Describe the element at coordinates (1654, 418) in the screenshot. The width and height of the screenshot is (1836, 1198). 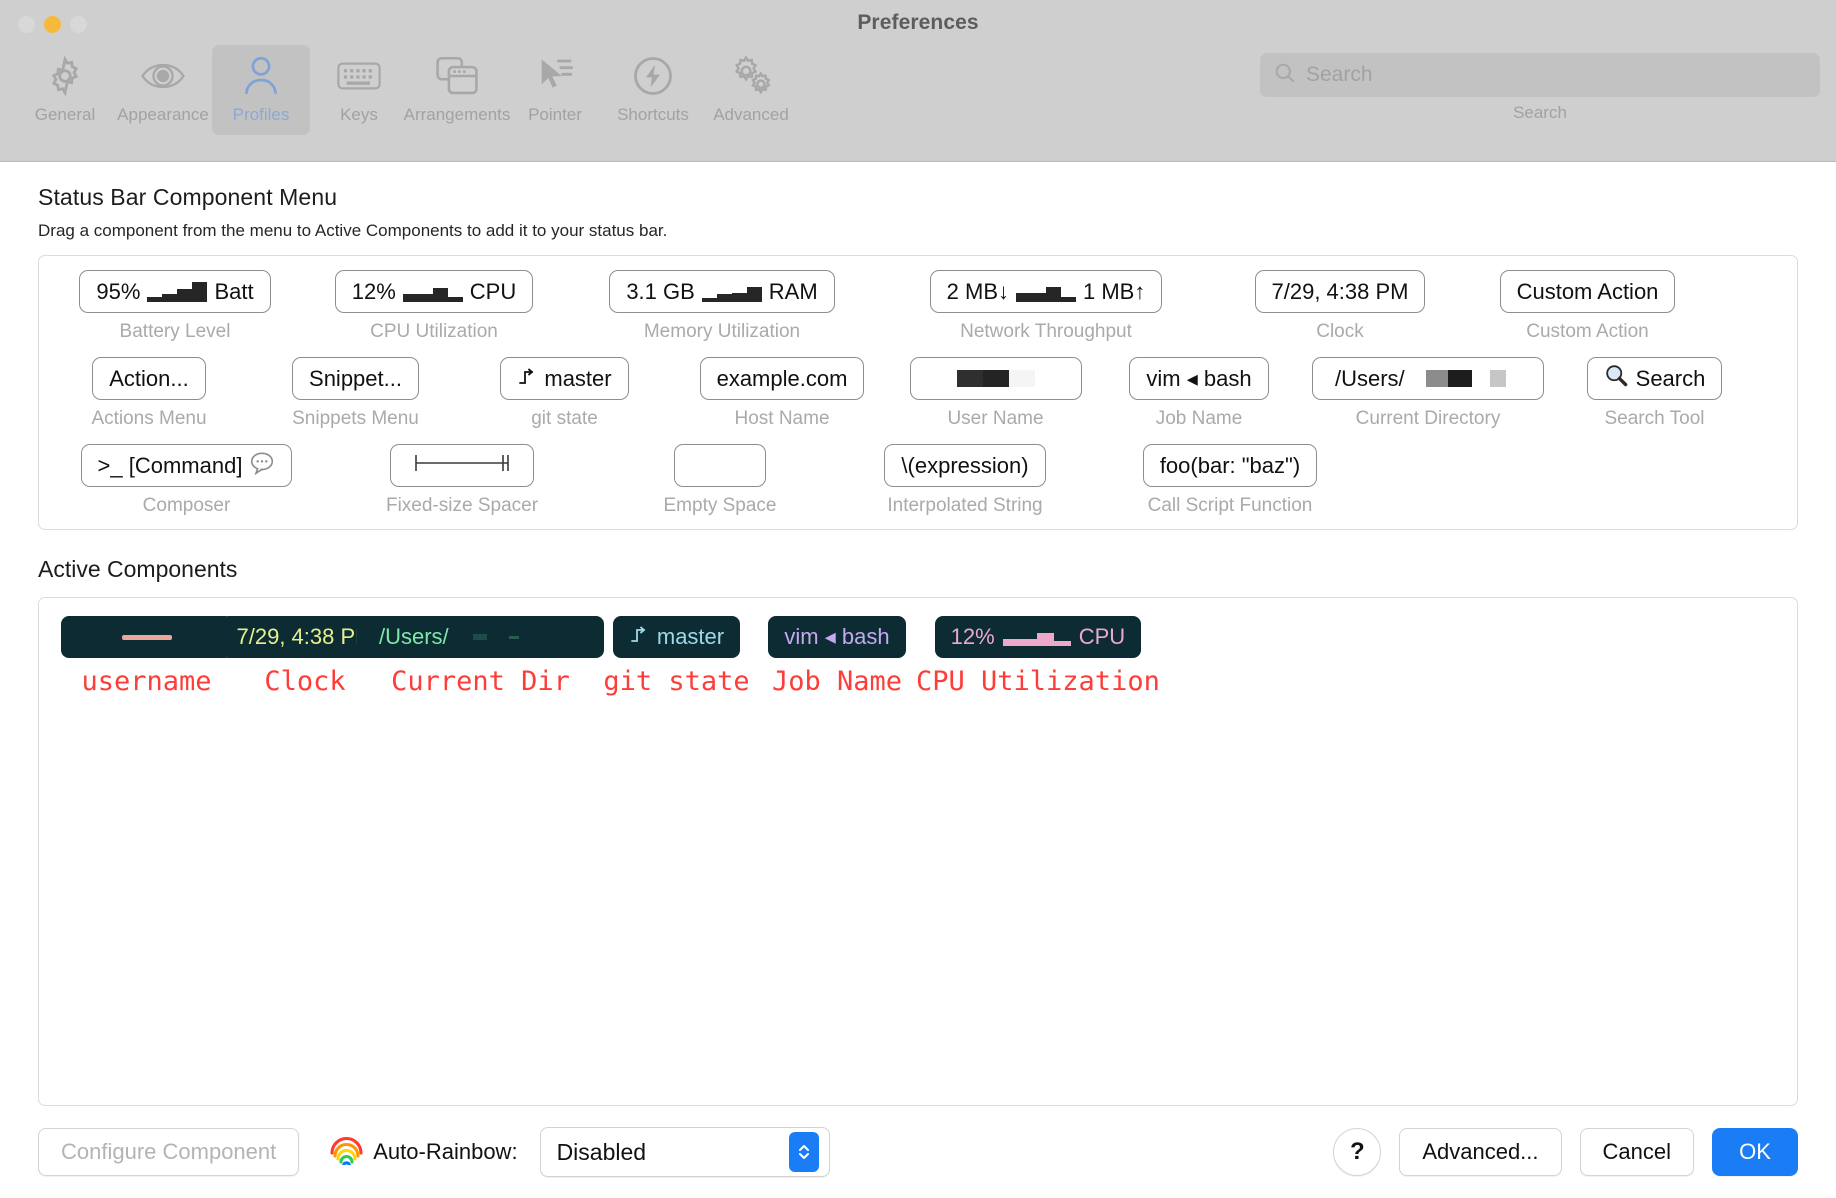
I see `component-label: Search Tool` at that location.